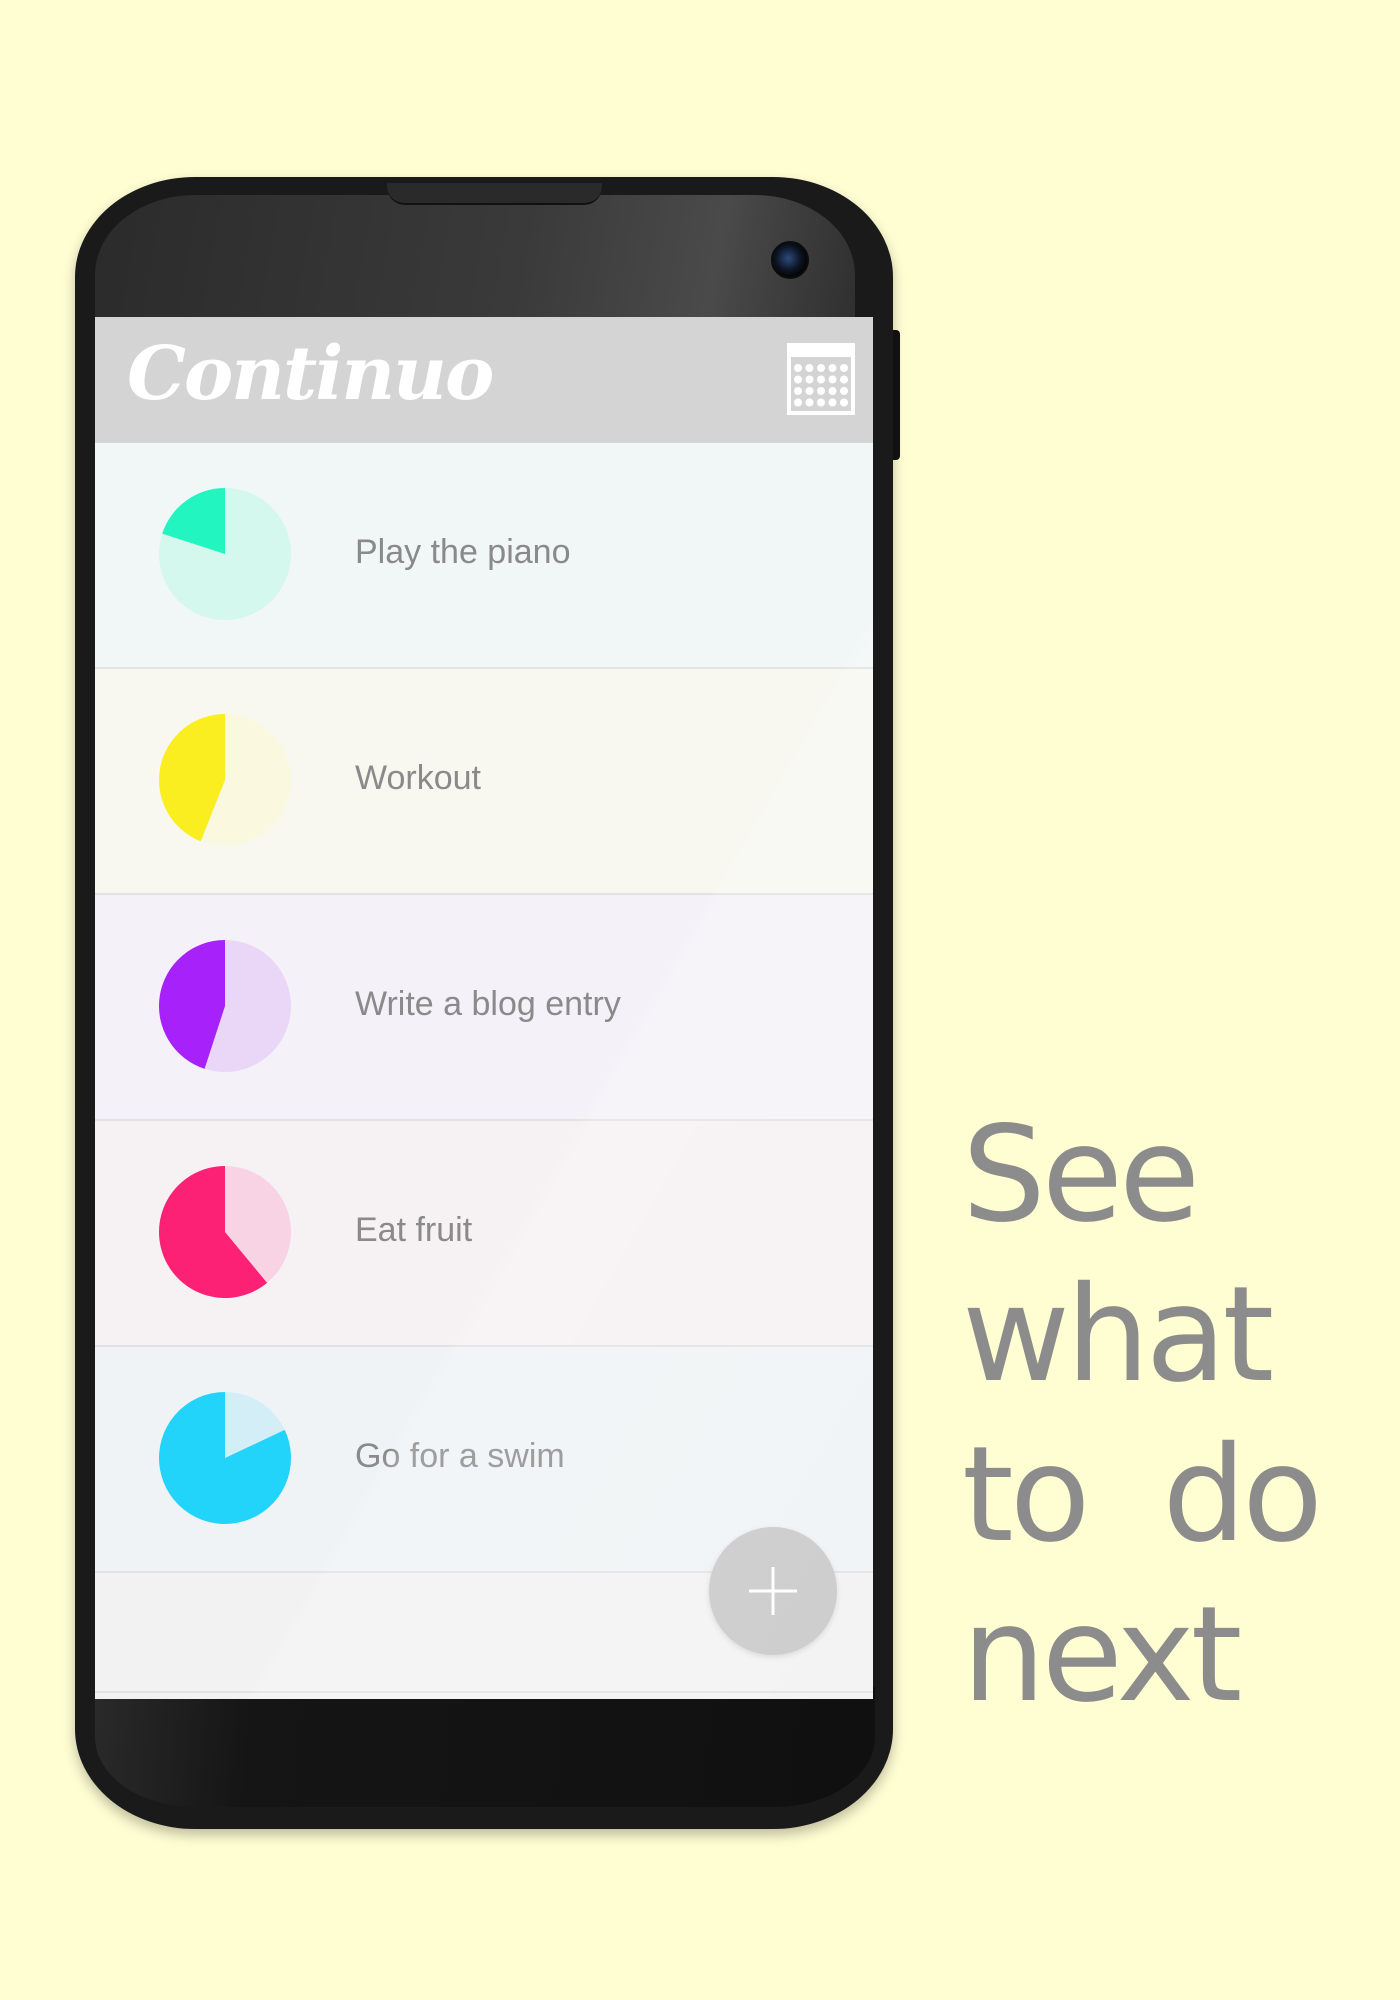 Image resolution: width=1400 pixels, height=2000 pixels. I want to click on task-row: Play the piano, so click(484, 556).